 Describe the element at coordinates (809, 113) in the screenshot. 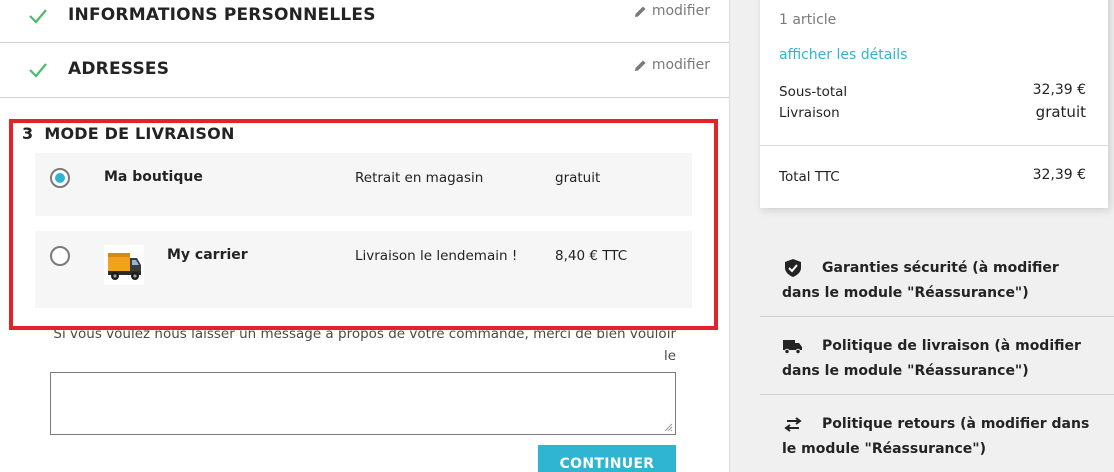

I see `shipping-label: Livraison` at that location.